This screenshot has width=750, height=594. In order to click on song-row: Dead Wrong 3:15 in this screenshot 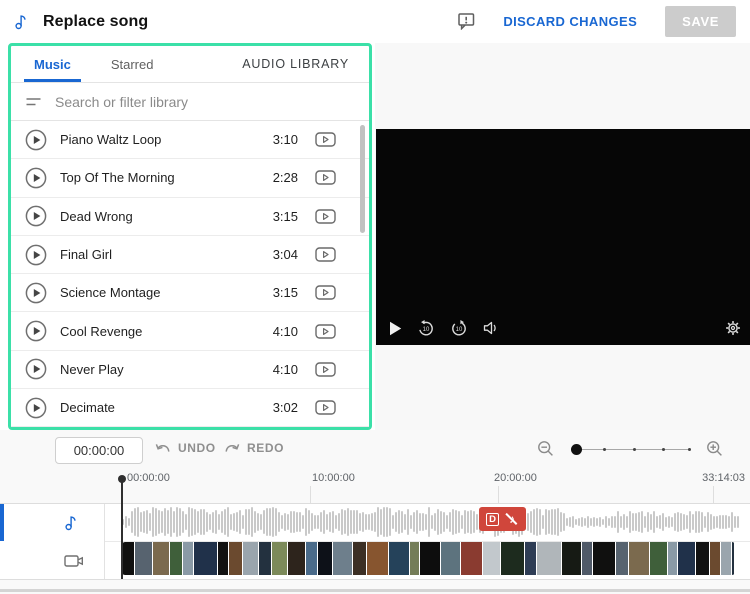, I will do `click(190, 217)`.